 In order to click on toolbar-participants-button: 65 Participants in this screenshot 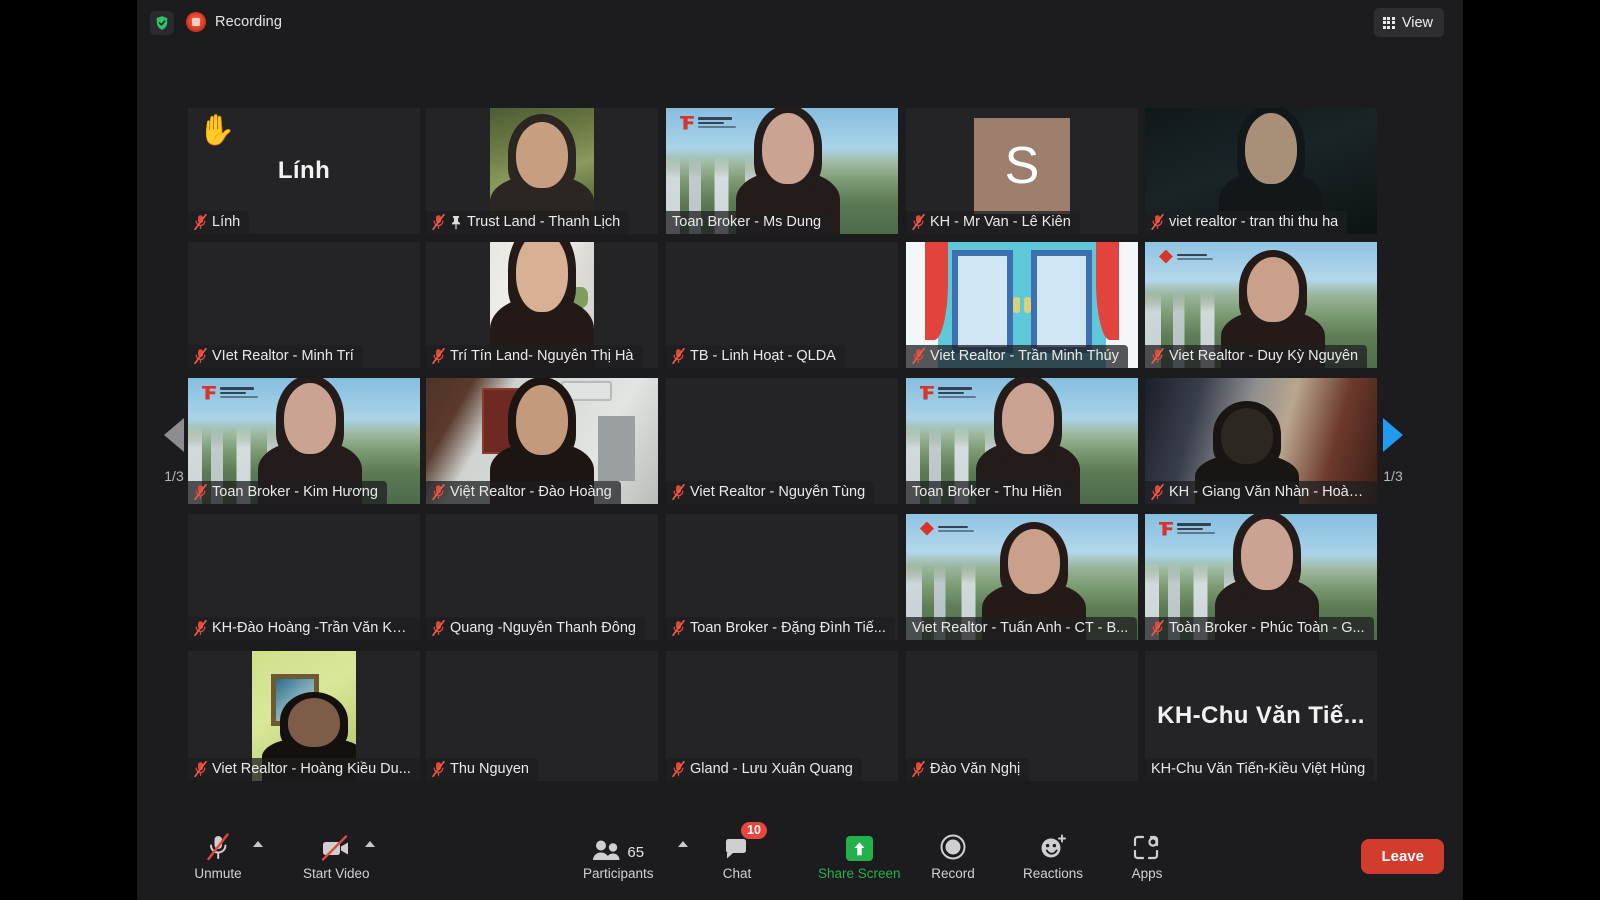, I will do `click(618, 856)`.